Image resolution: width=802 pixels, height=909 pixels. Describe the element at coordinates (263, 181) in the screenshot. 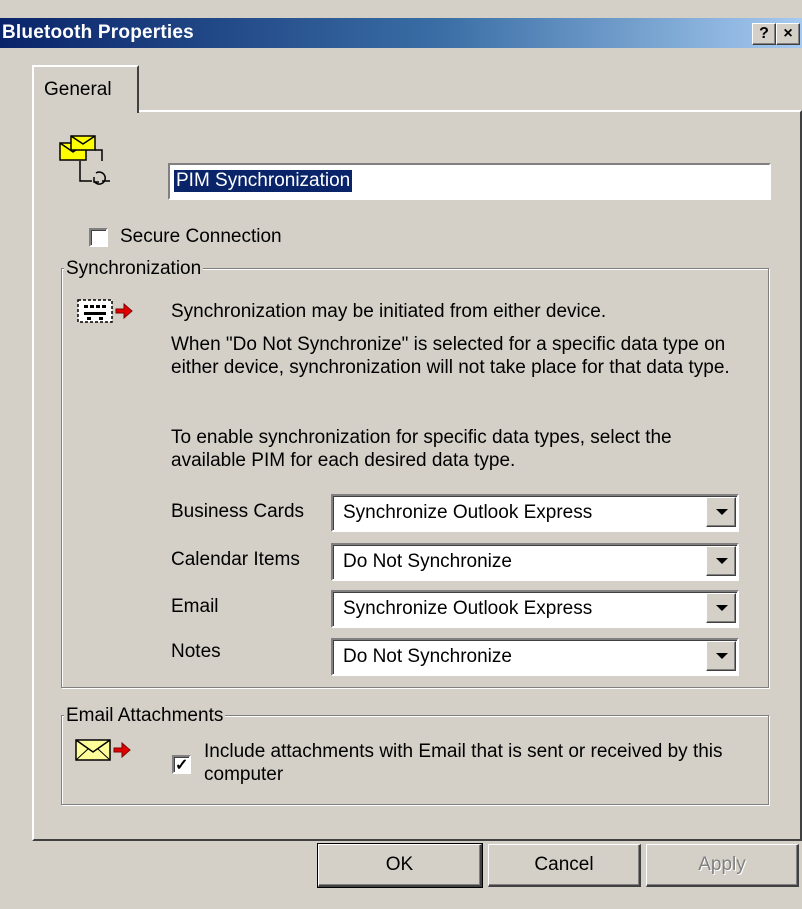

I see `service-name-value: PIM Synchronization` at that location.